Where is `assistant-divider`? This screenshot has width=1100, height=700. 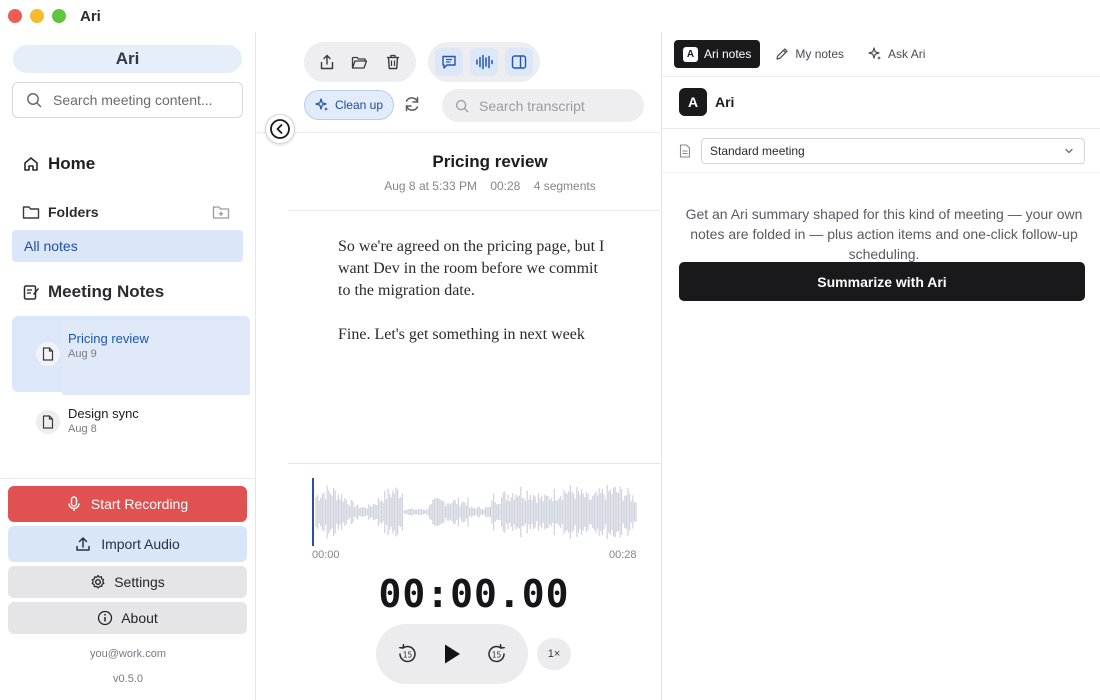 assistant-divider is located at coordinates (881, 128).